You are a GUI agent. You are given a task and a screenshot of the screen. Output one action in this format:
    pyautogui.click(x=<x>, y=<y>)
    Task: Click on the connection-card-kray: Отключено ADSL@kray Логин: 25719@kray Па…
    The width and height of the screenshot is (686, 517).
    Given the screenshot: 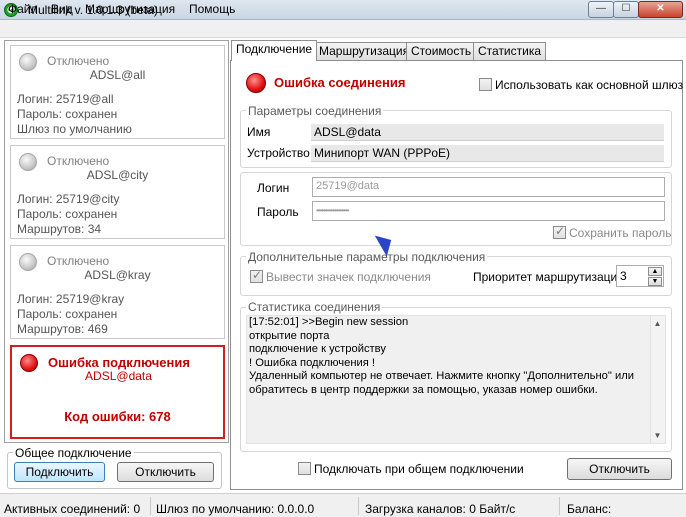 What is the action you would take?
    pyautogui.click(x=117, y=292)
    